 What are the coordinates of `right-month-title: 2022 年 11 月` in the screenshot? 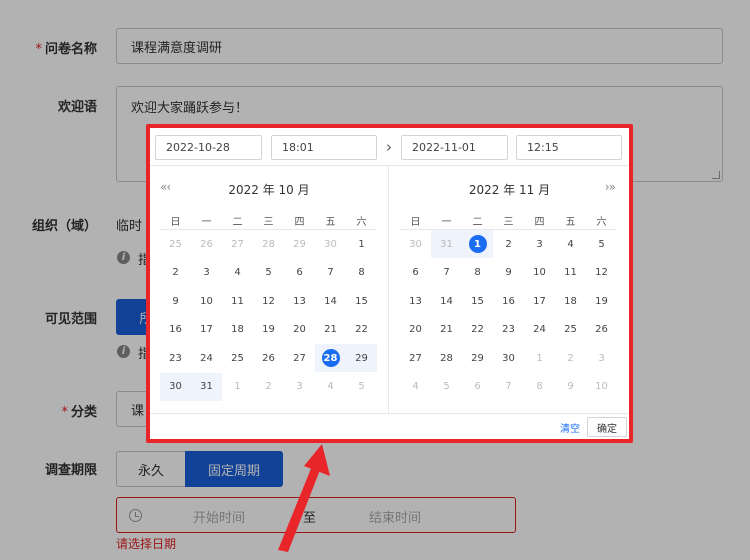 It's located at (509, 190).